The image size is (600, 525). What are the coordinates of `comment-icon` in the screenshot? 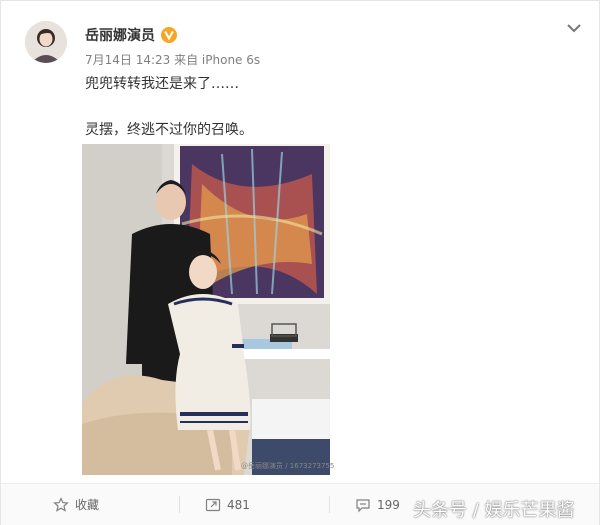 It's located at (363, 505).